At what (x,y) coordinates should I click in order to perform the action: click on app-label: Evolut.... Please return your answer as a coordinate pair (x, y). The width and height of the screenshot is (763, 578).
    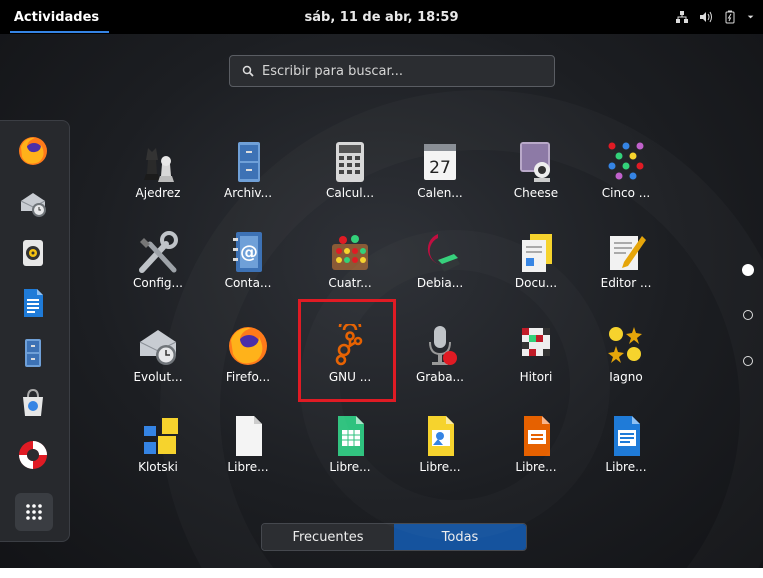
    Looking at the image, I should click on (158, 377).